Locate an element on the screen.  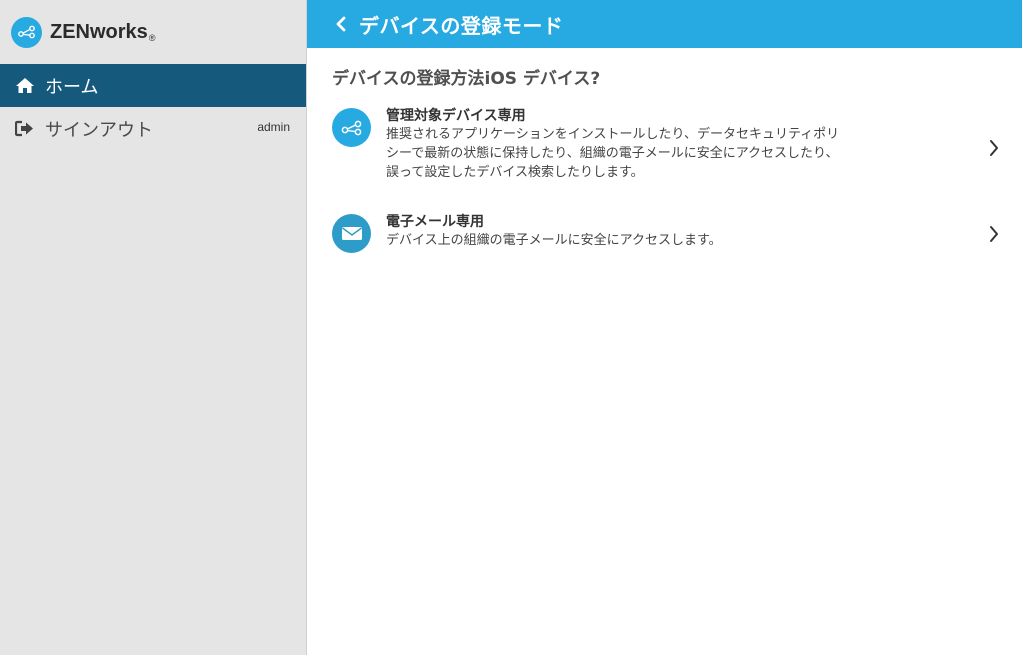
option-title: 電子メール専用 is located at coordinates (435, 222).